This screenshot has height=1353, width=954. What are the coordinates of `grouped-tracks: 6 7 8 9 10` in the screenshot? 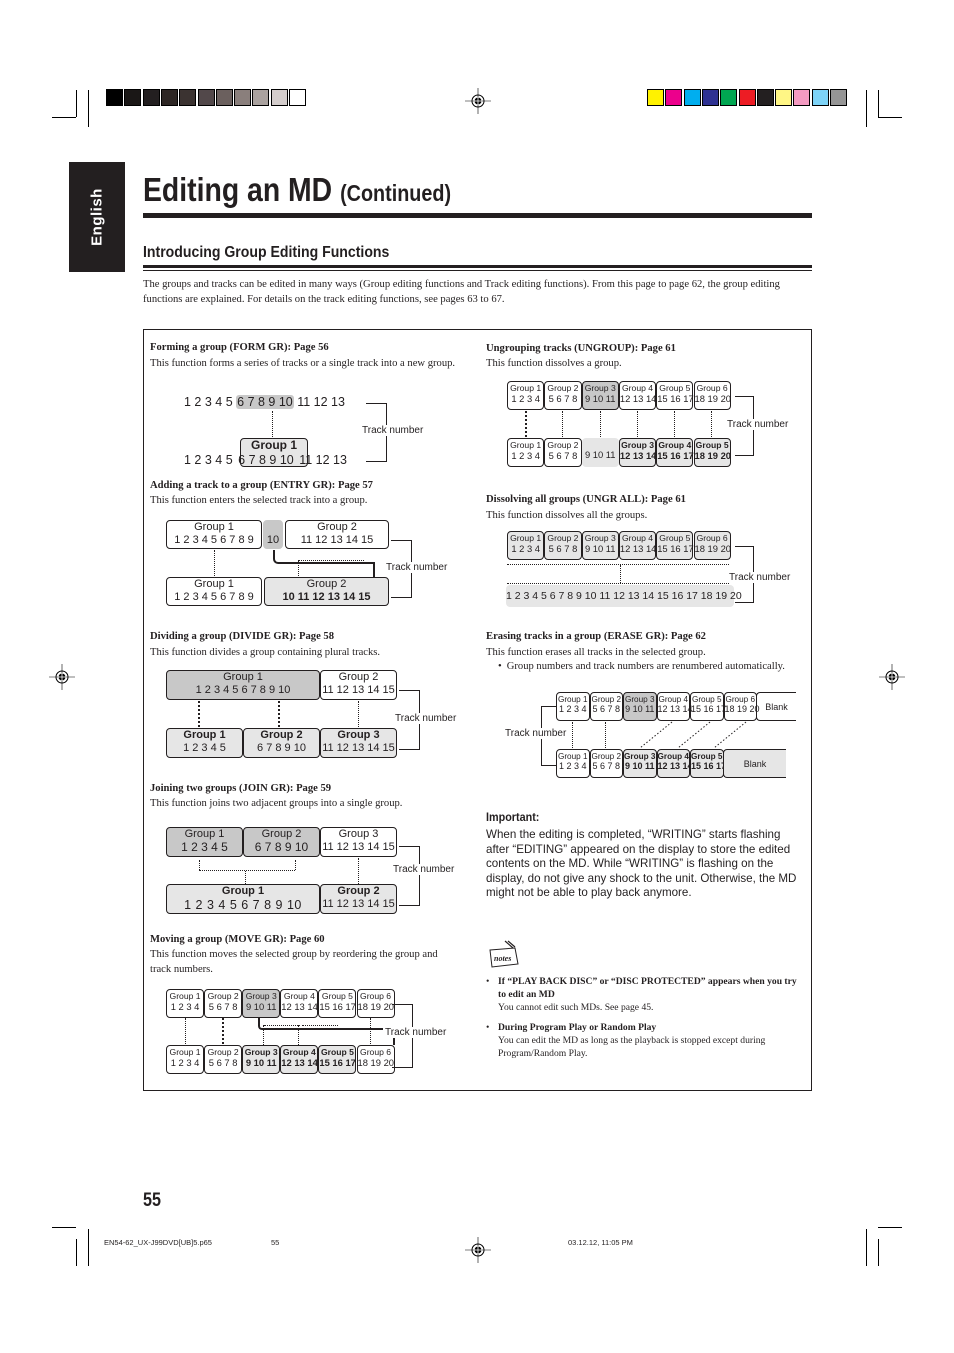 It's located at (266, 460).